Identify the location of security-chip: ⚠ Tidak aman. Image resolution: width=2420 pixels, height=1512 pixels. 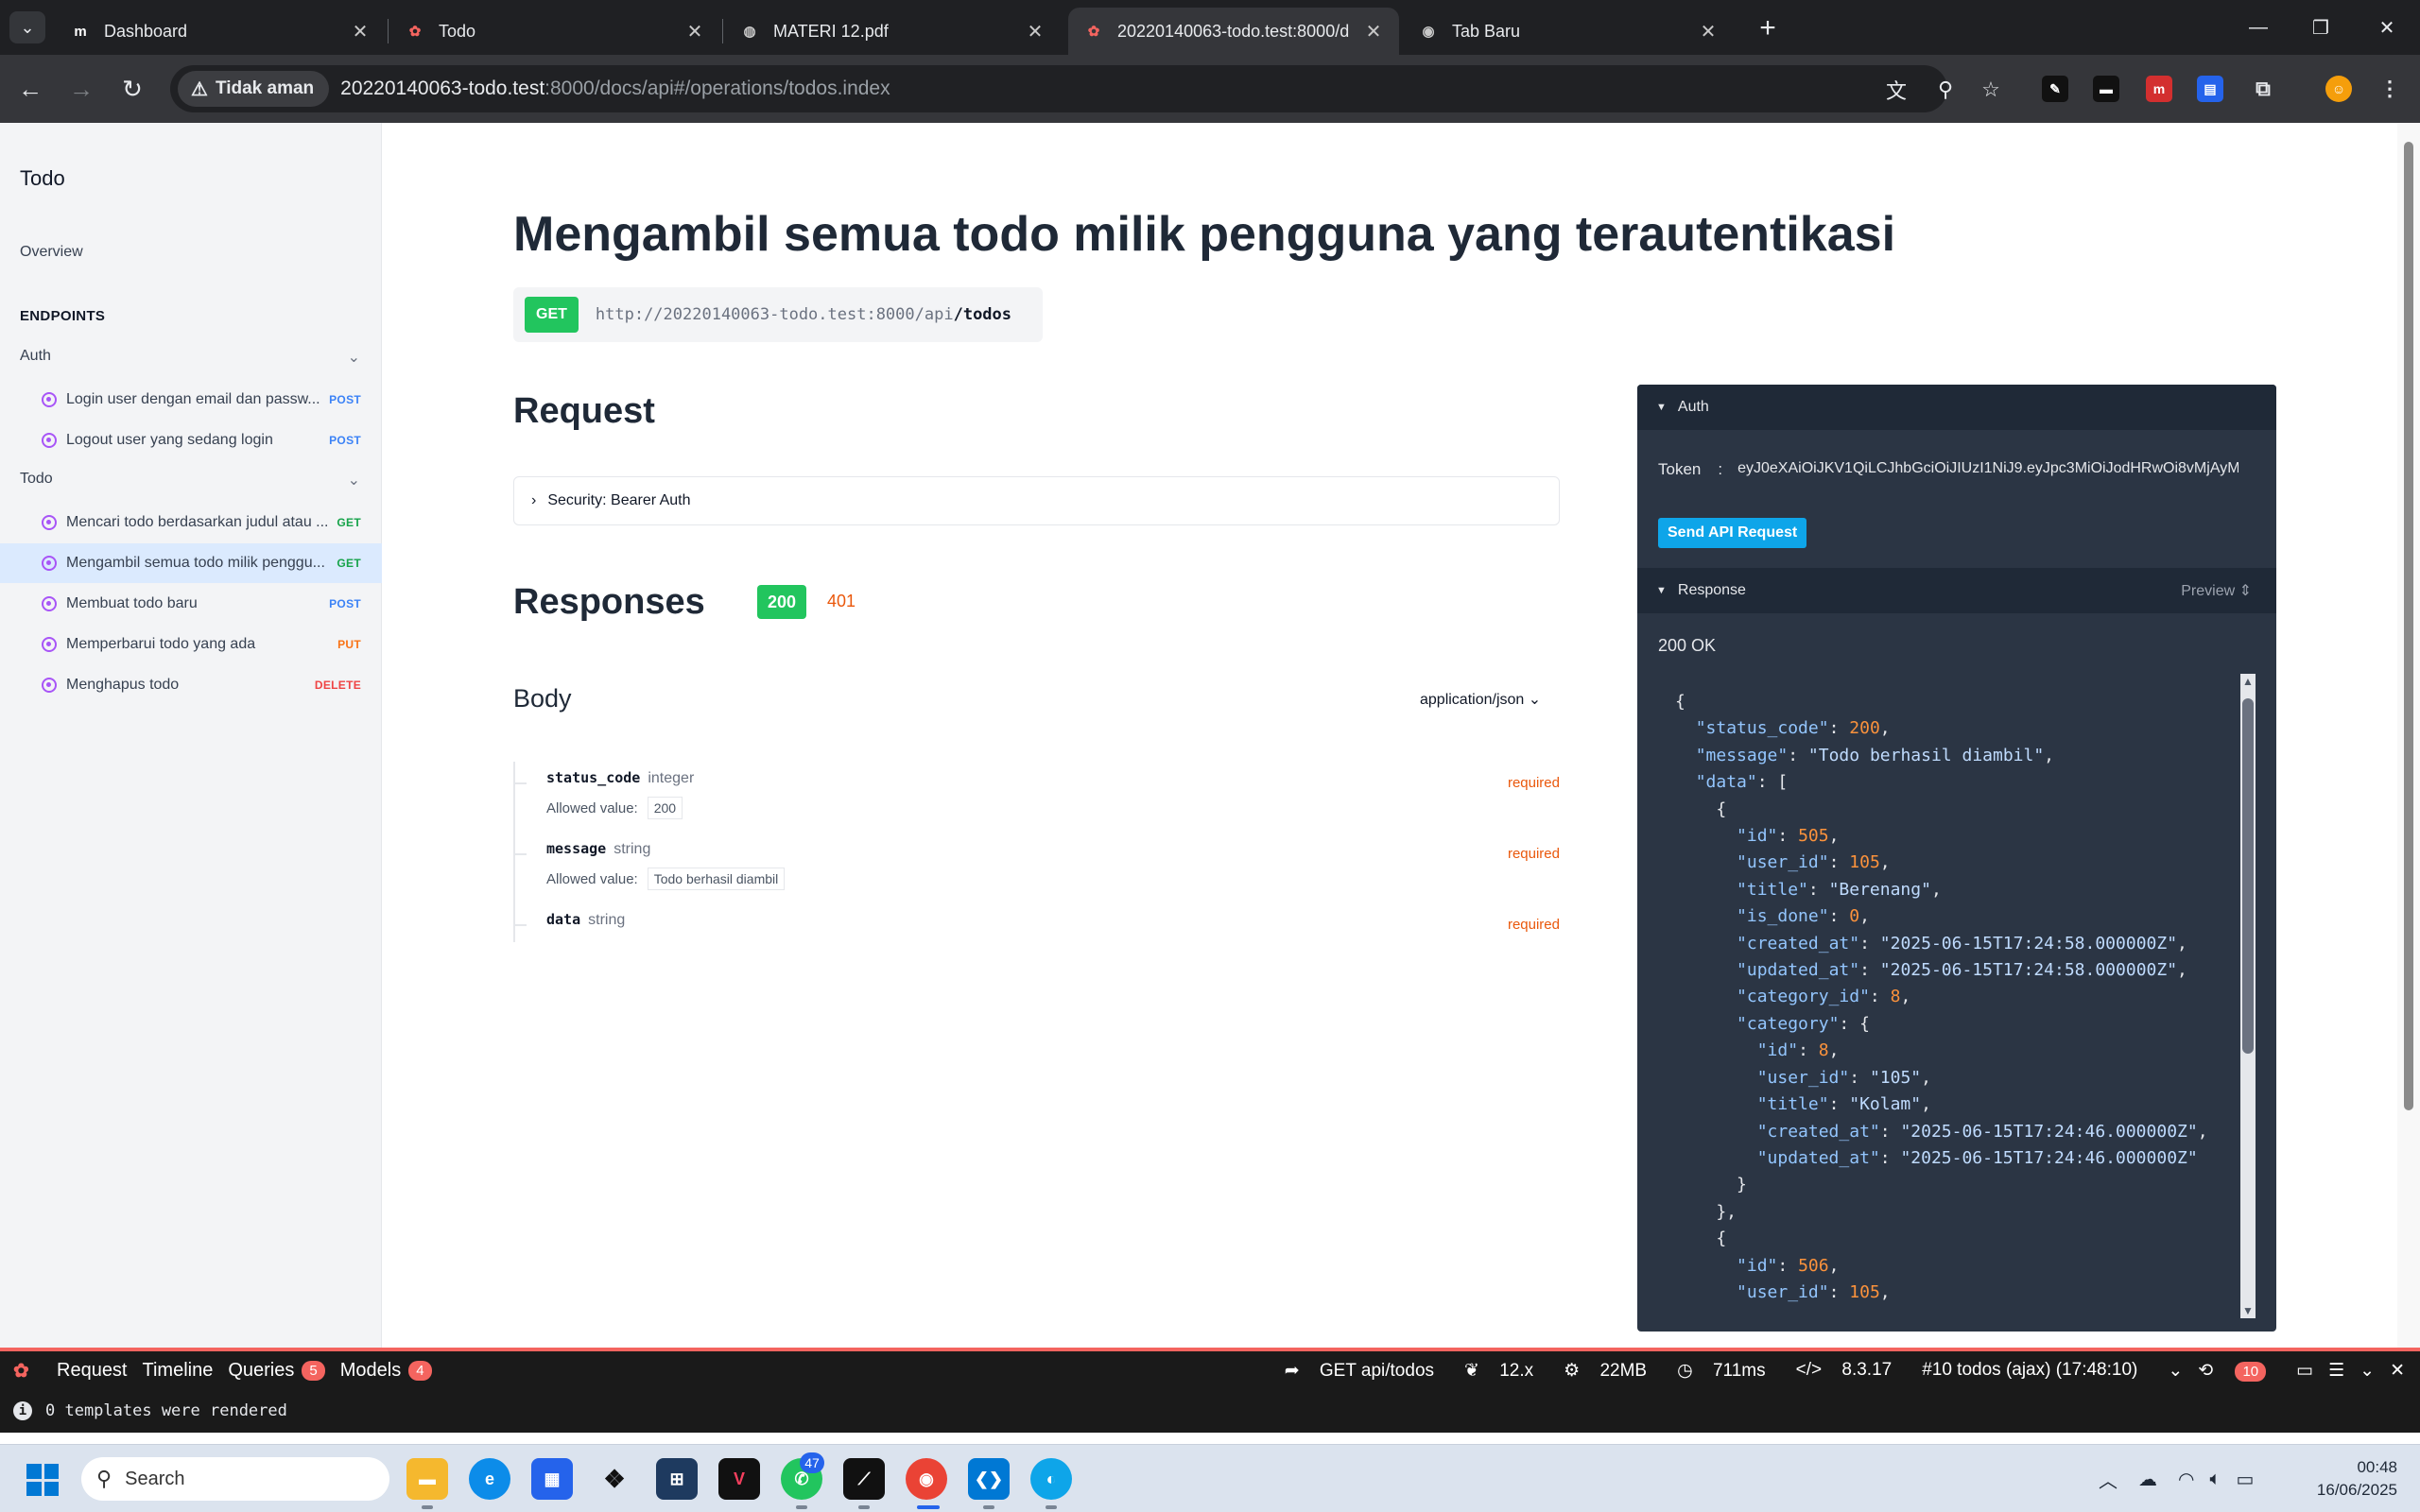
(254, 89).